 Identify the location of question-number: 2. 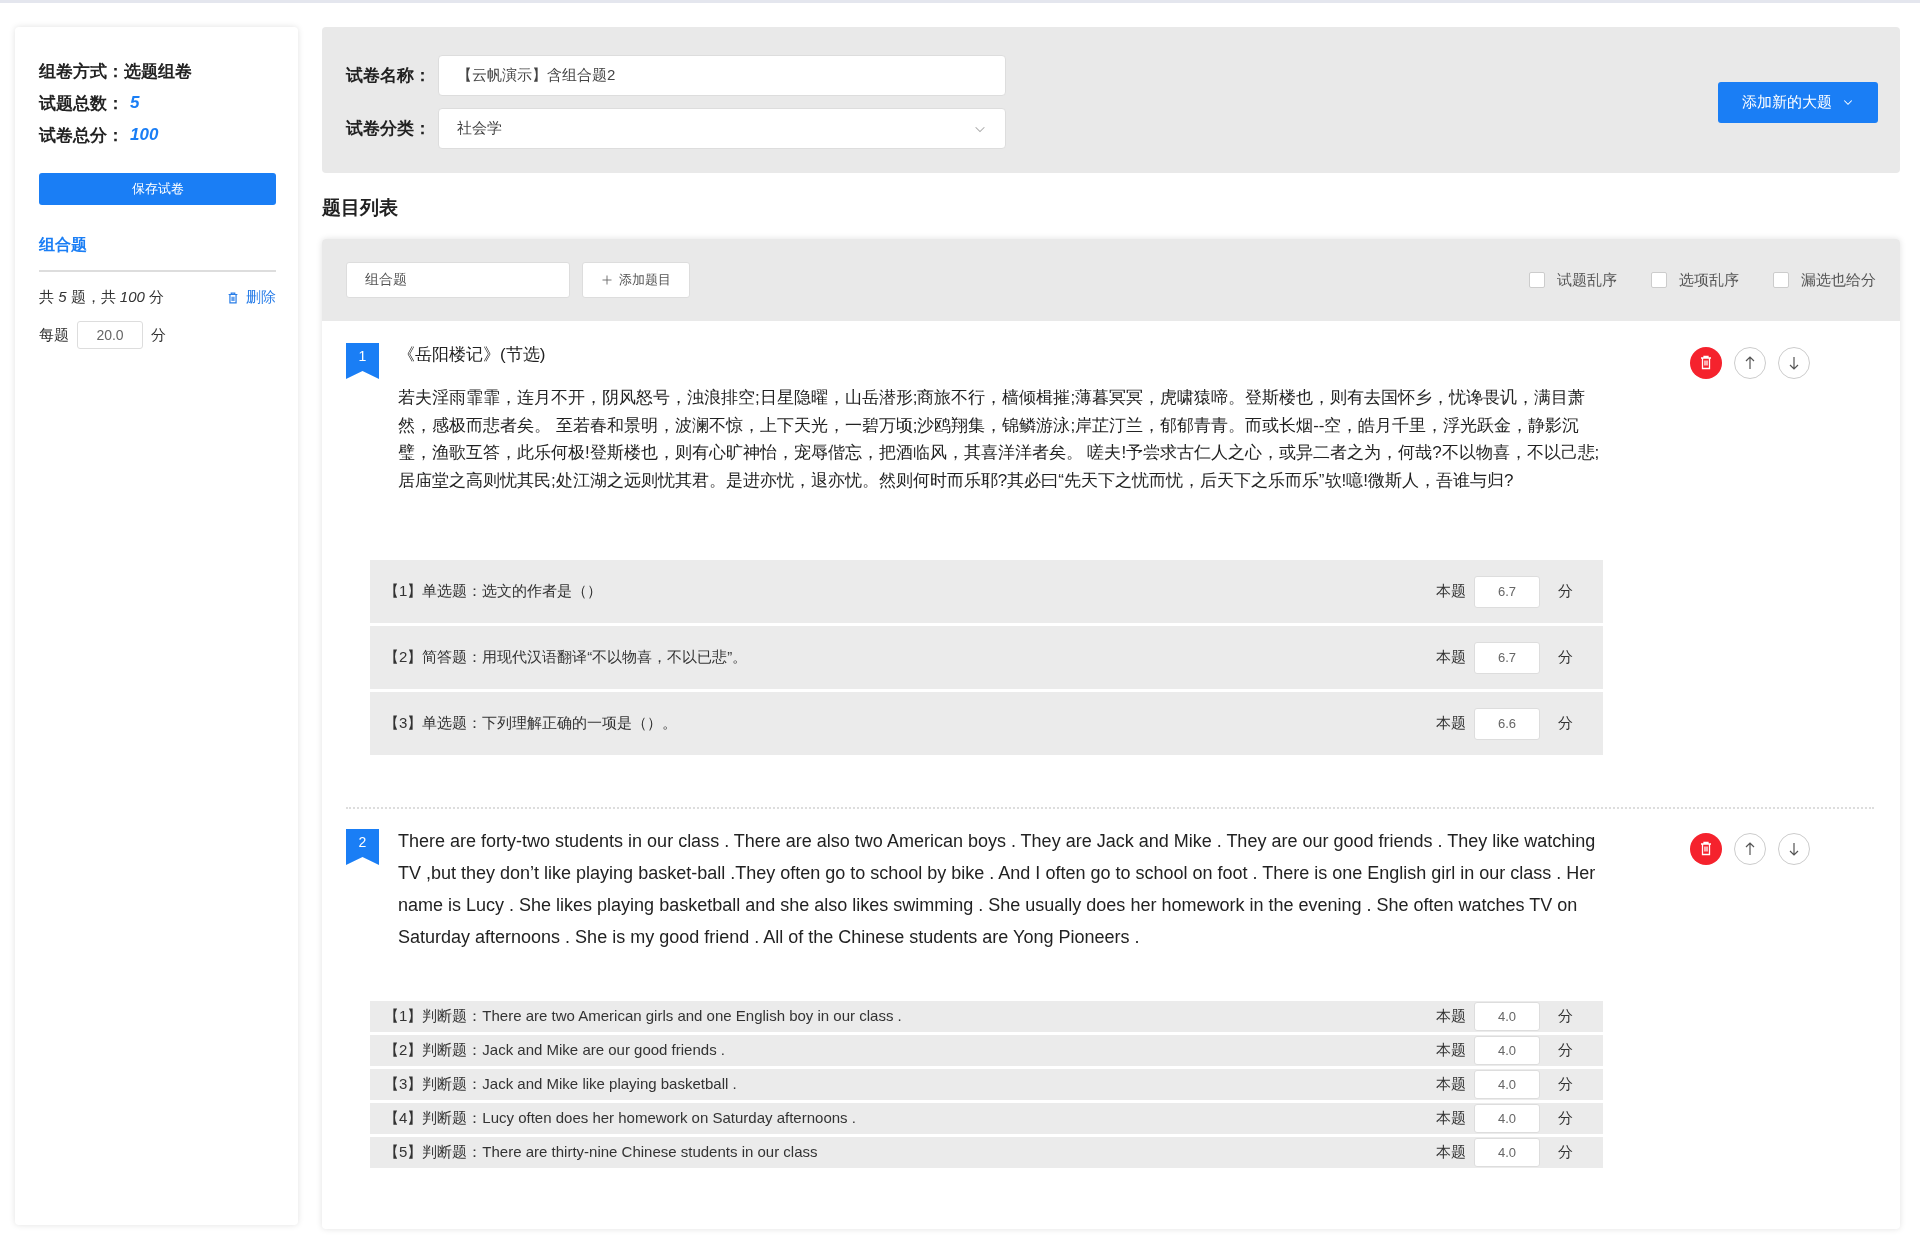
(362, 847).